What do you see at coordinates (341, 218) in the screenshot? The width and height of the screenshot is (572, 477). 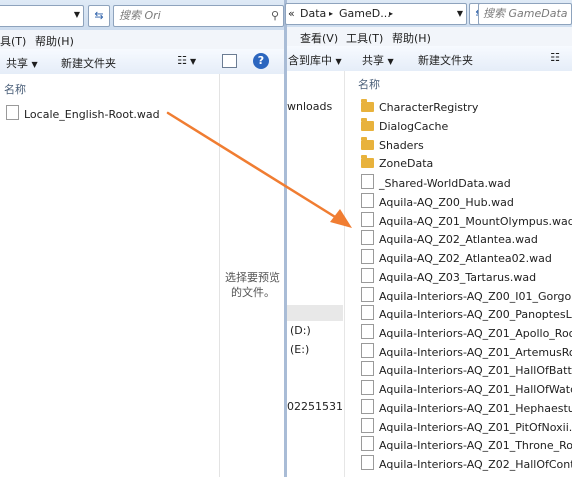 I see `arrow-head` at bounding box center [341, 218].